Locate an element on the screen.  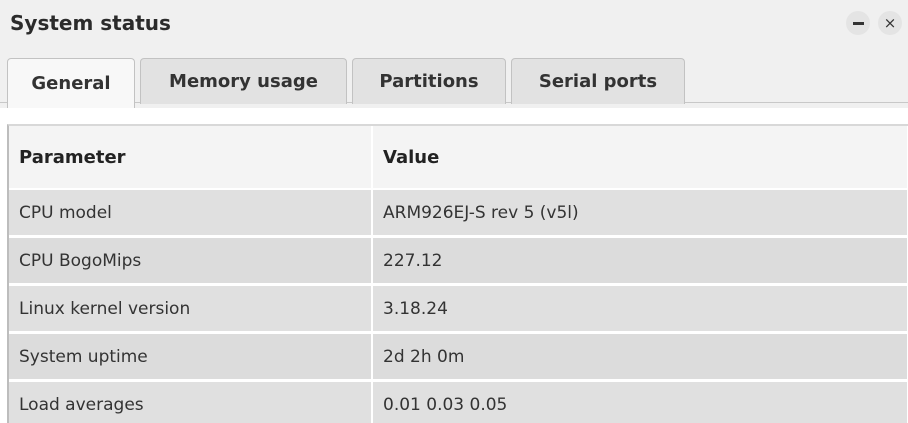
table-row: Load averages 0.01 0.03 0.05 is located at coordinates (458, 401).